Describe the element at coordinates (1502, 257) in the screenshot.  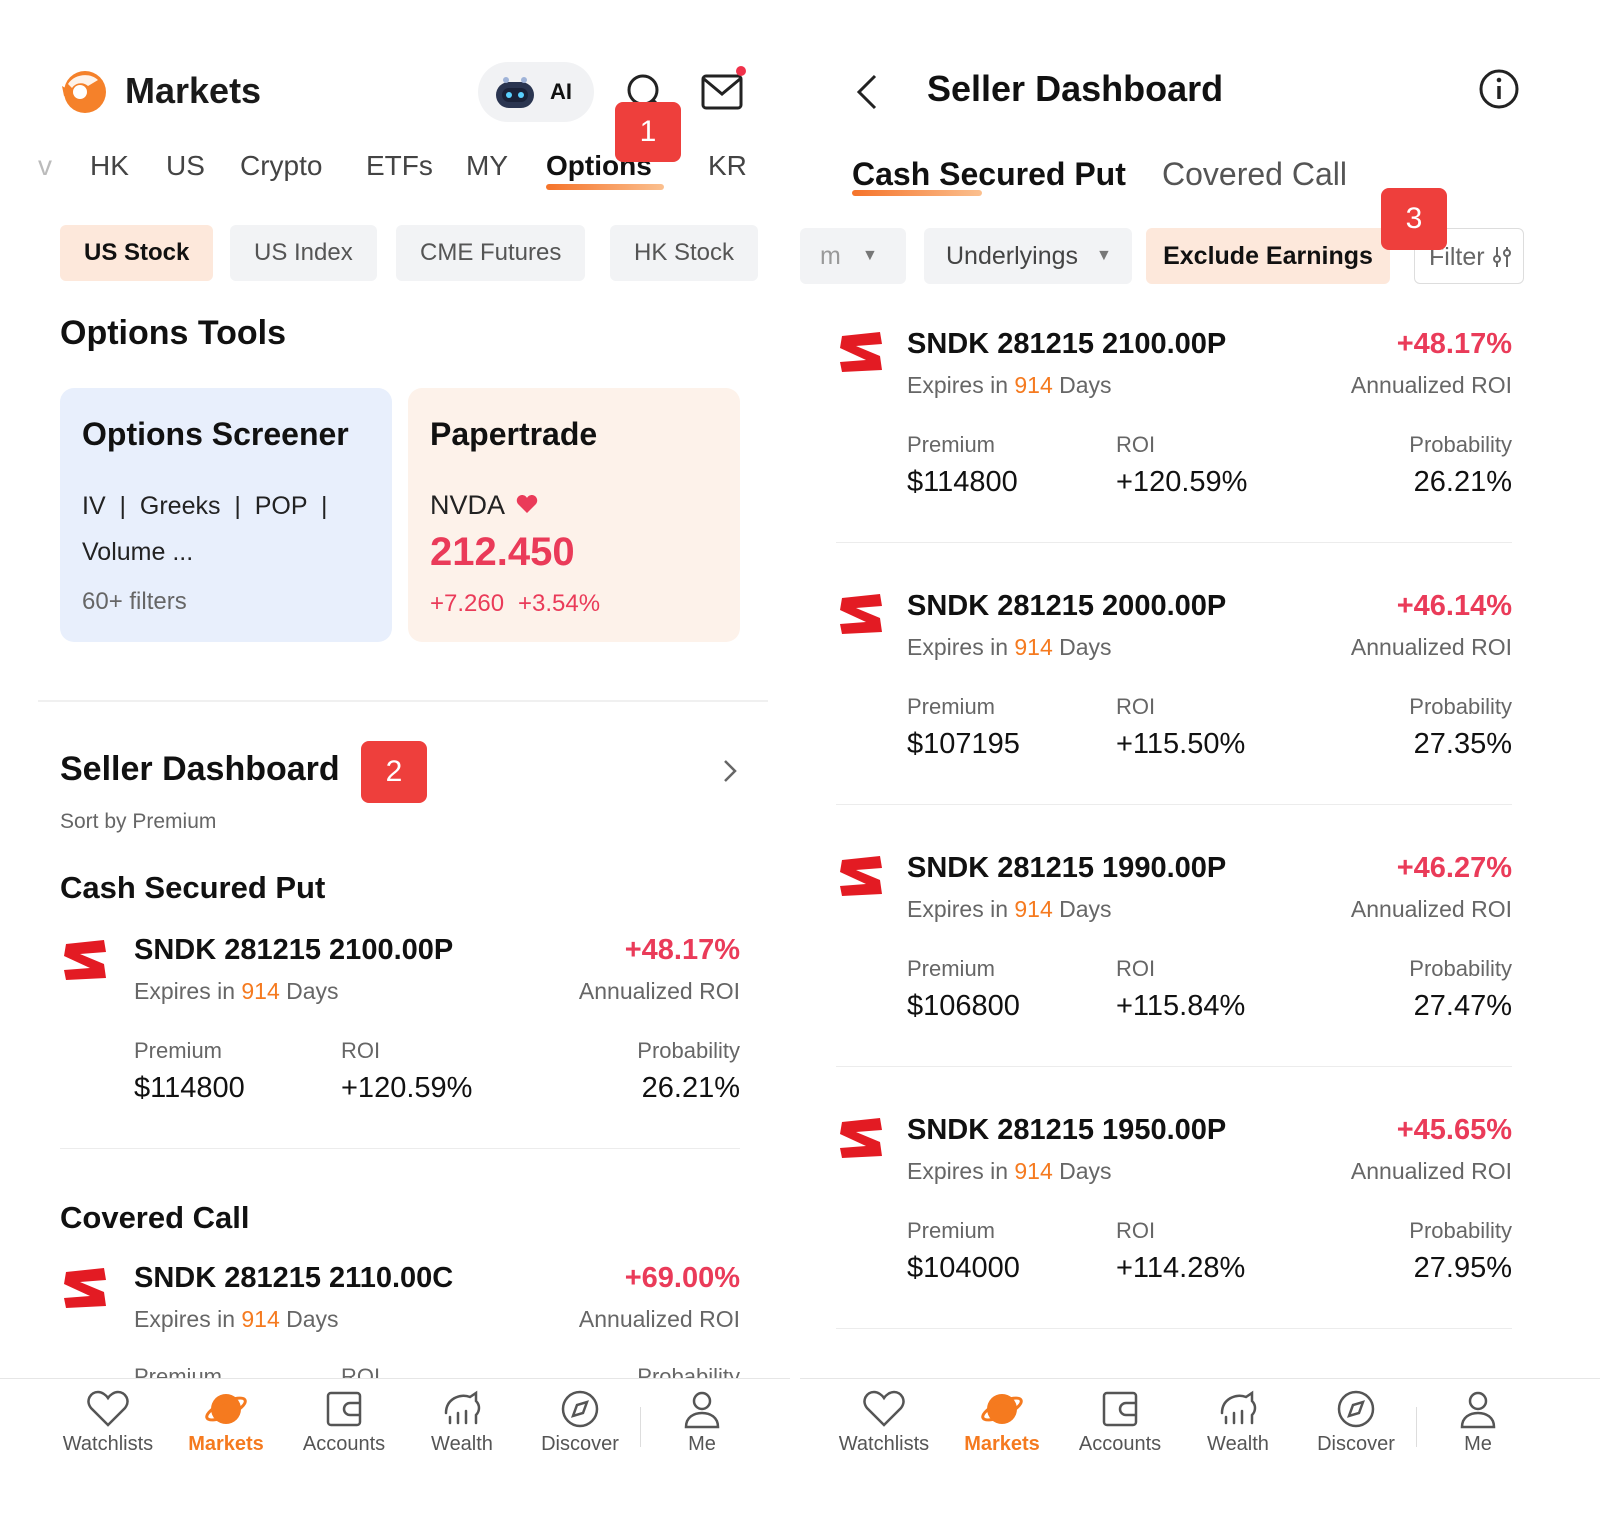
I see `sliders-icon` at that location.